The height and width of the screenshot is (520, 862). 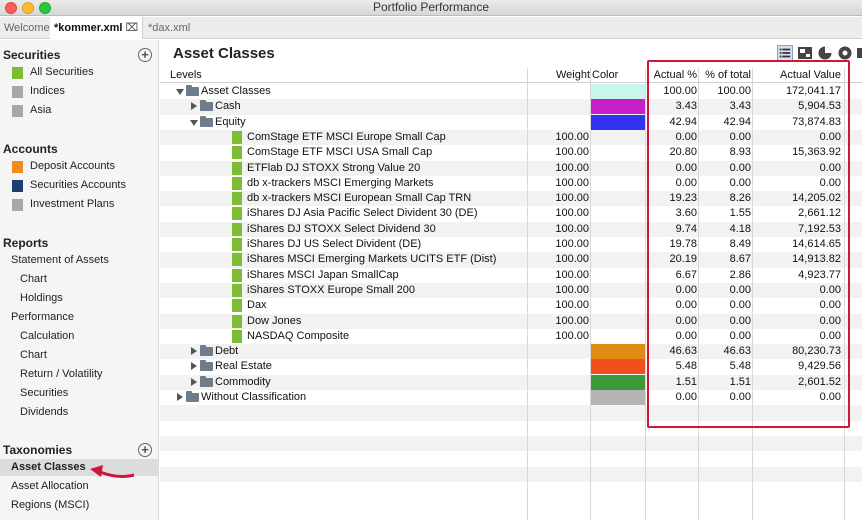 What do you see at coordinates (228, 106) in the screenshot?
I see `row-label: Cash` at bounding box center [228, 106].